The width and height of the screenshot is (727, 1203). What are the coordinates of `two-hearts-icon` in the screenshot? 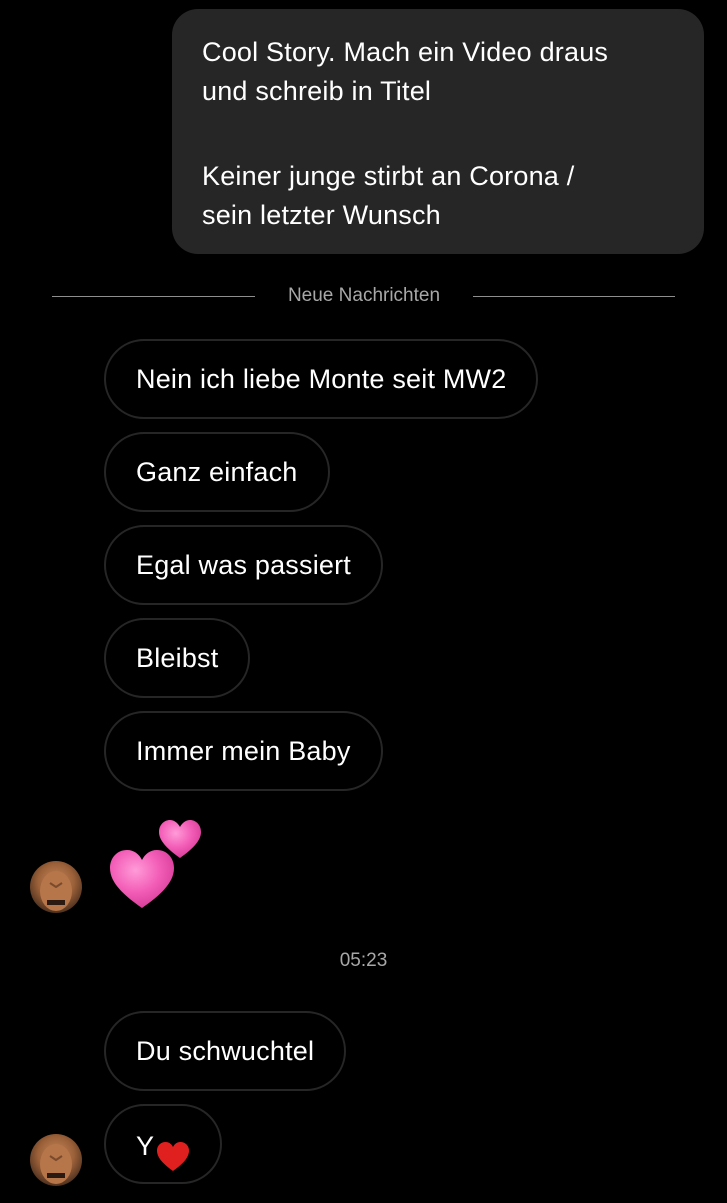 It's located at (156, 866).